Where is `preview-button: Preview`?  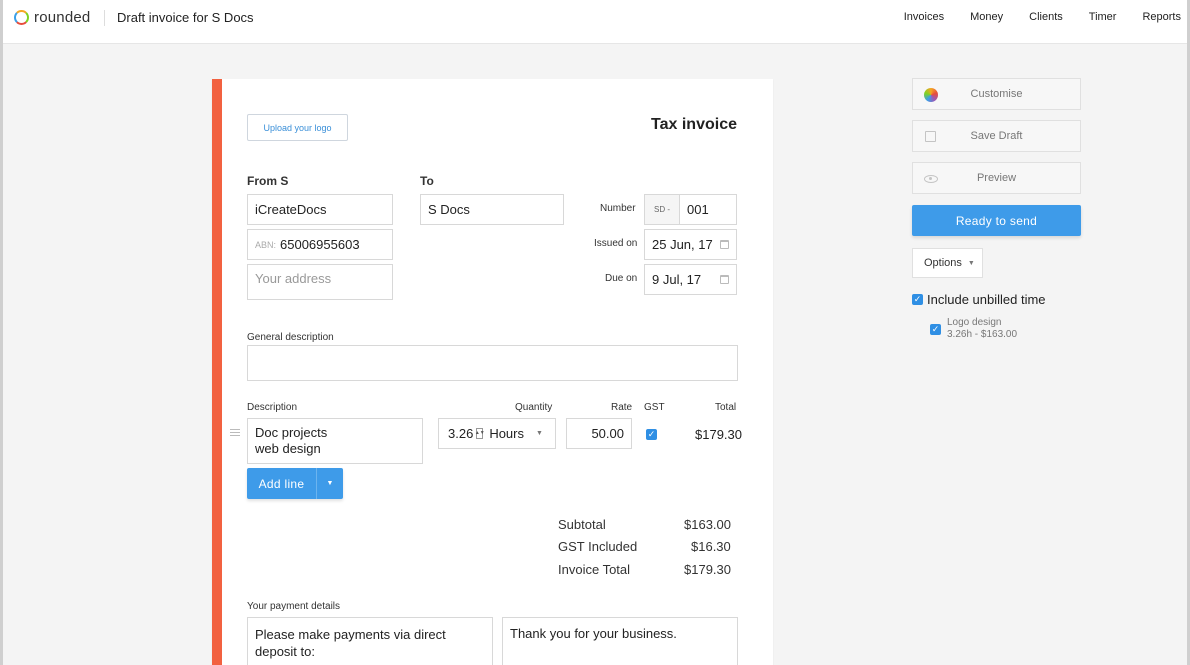
preview-button: Preview is located at coordinates (996, 178).